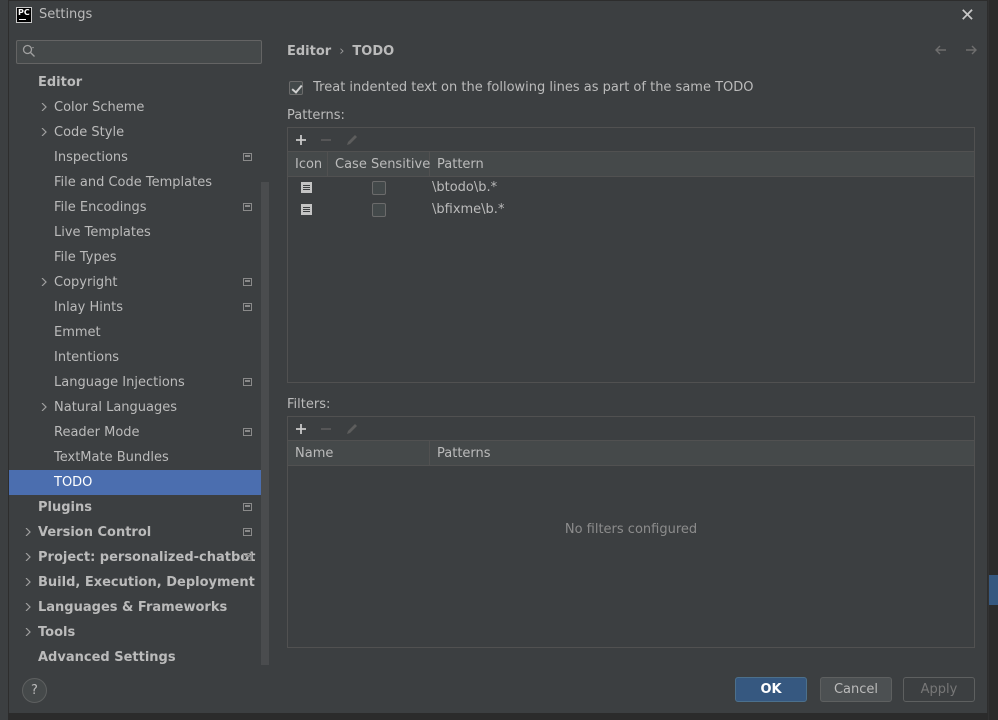 The height and width of the screenshot is (720, 998). Describe the element at coordinates (139, 357) in the screenshot. I see `sidebar-item-intentions: Intentions` at that location.